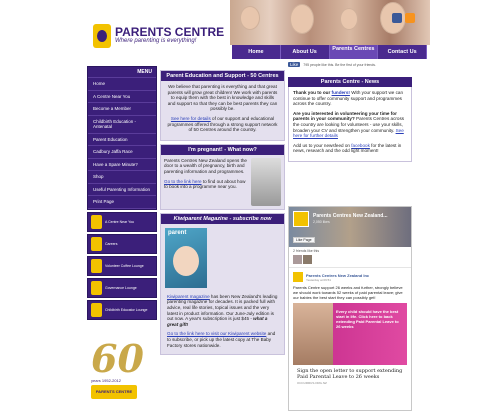 This screenshot has width=500, height=416. Describe the element at coordinates (256, 52) in the screenshot. I see `nav-home: Home` at that location.